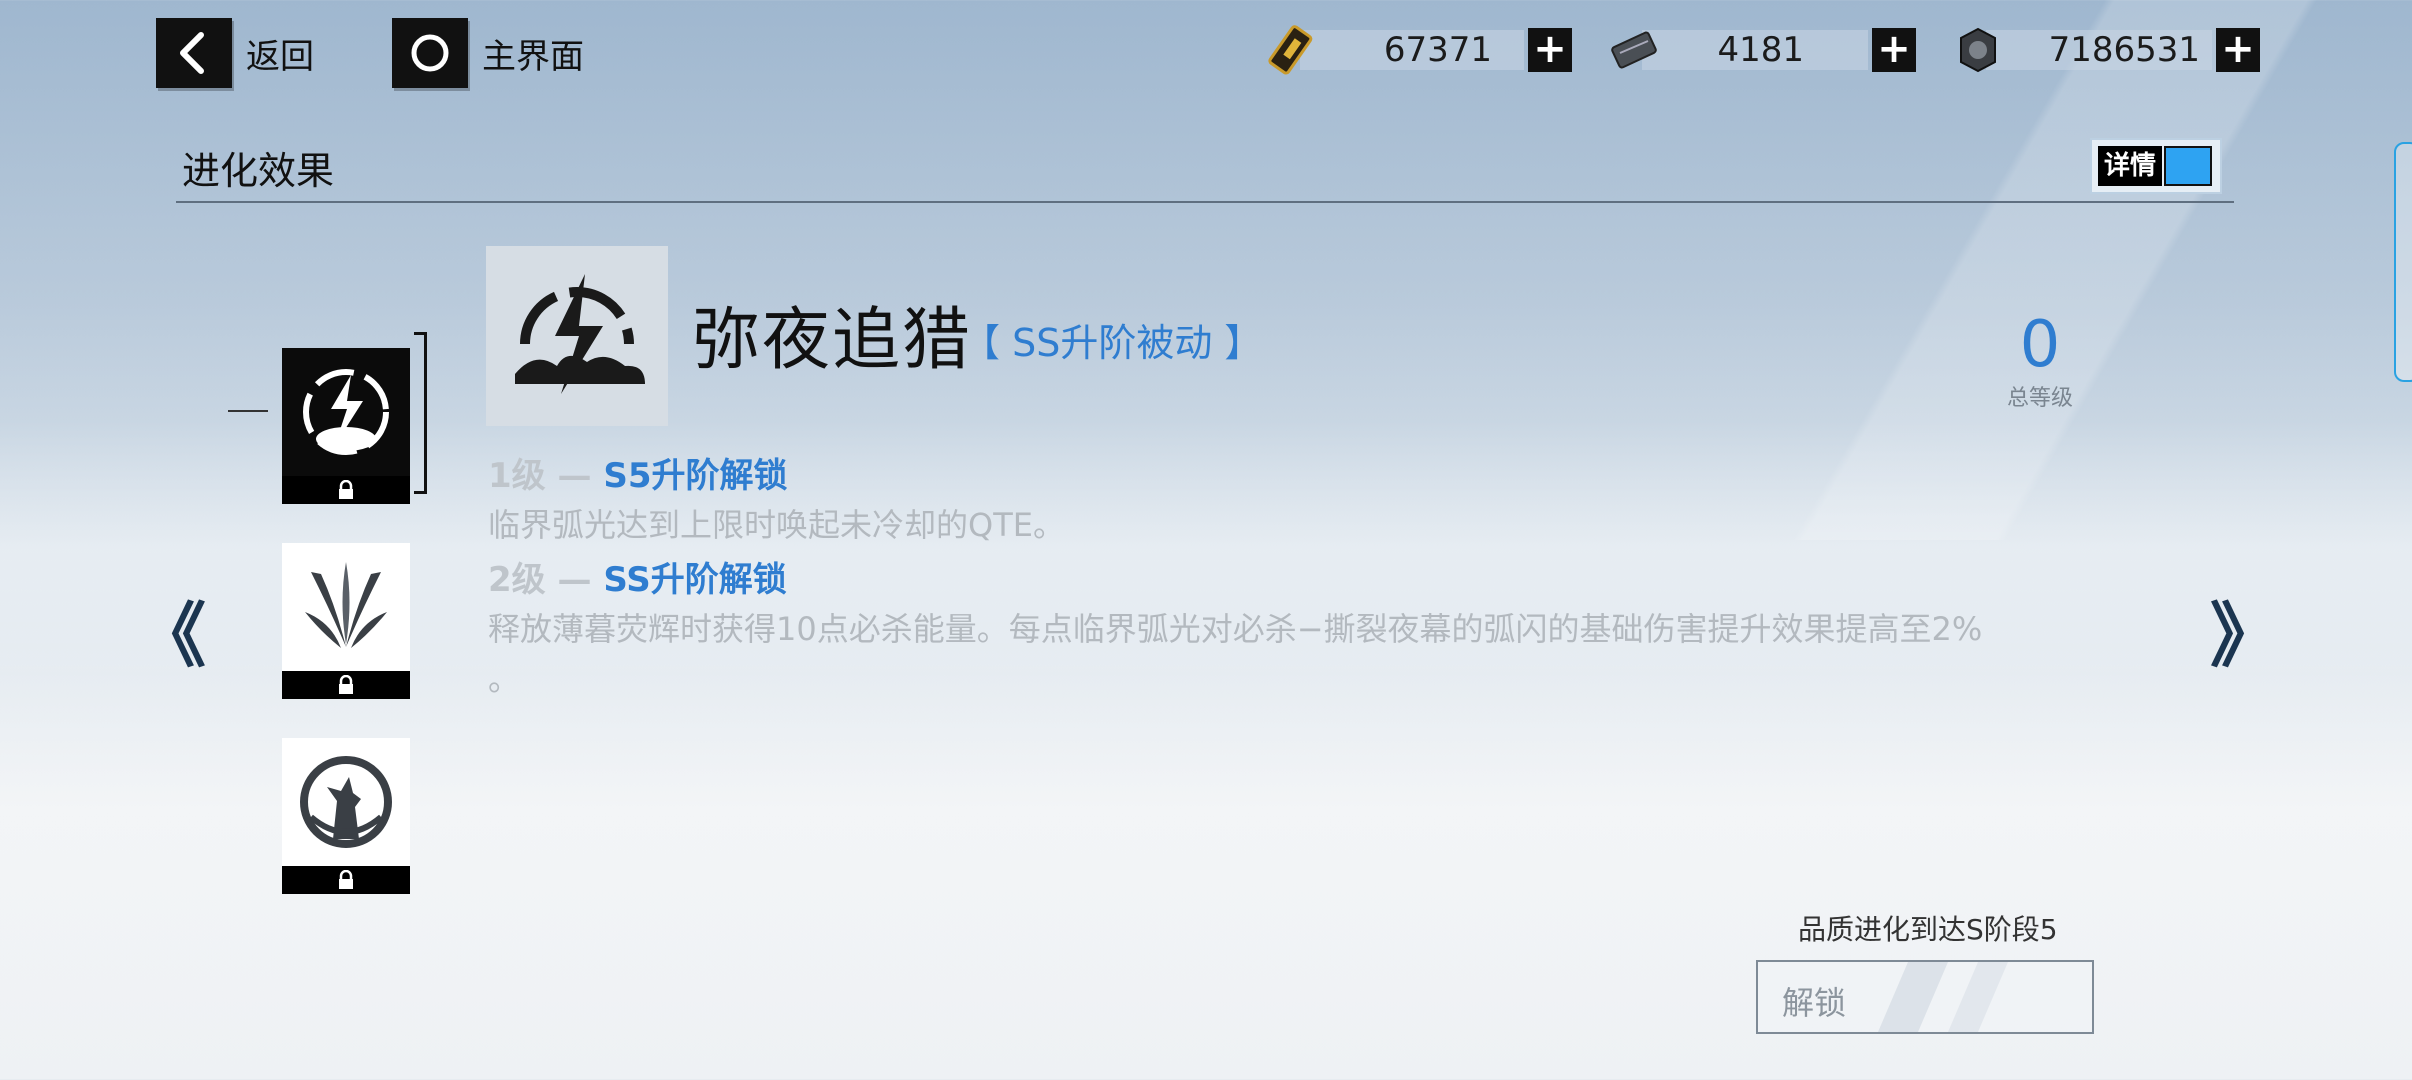  I want to click on currency-value: 4181, so click(1760, 50).